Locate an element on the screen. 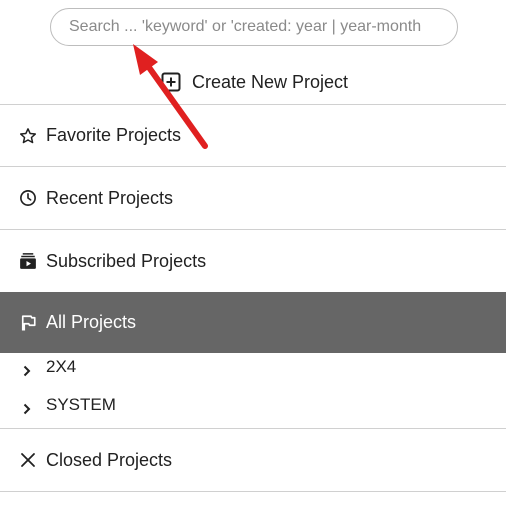 The image size is (506, 505). project-item-label: 2X4 is located at coordinates (61, 366).